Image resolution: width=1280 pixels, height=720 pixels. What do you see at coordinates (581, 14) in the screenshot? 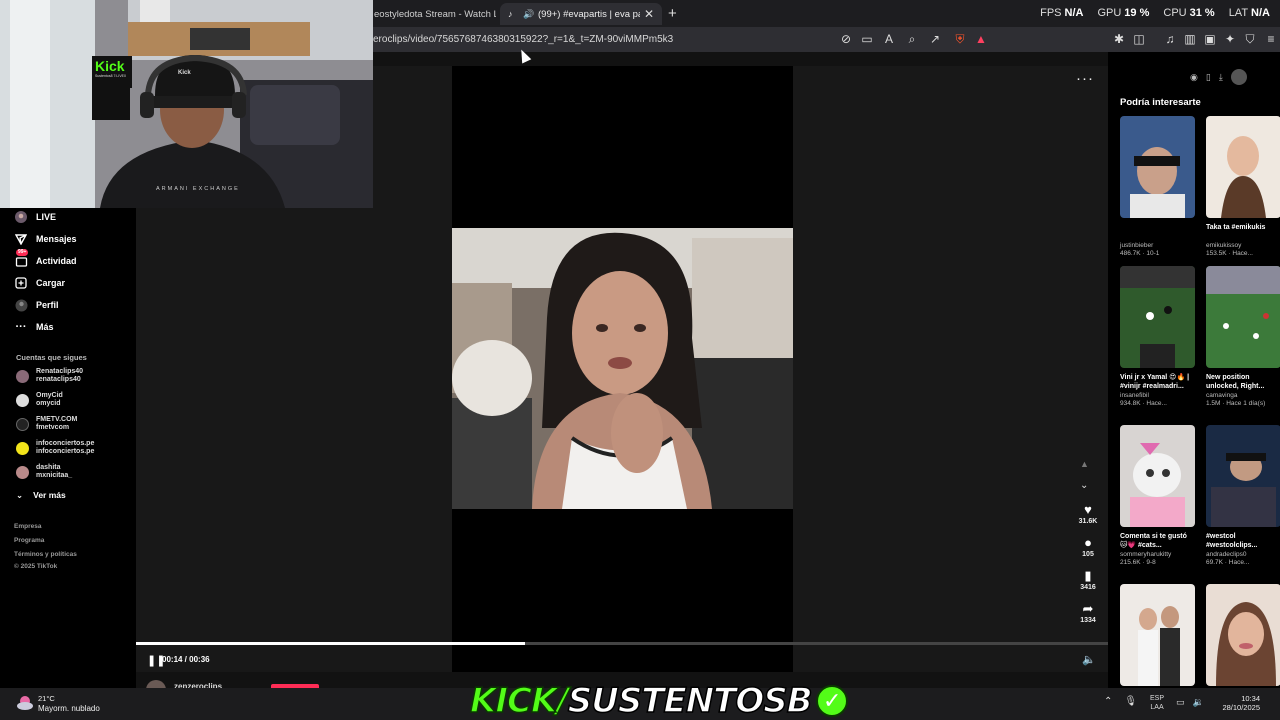
I see `tab-tiktok-active: ♪ 🔊 (99+) #evapartis | eva partis e ✕` at bounding box center [581, 14].